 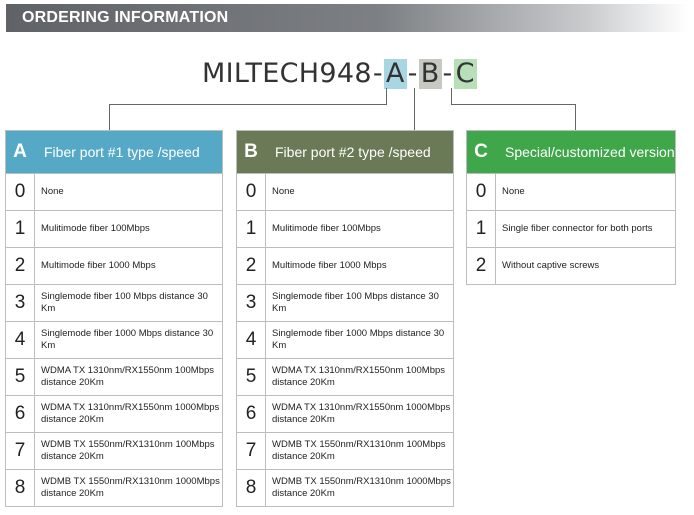 What do you see at coordinates (465, 73) in the screenshot?
I see `model-segment-c: C` at bounding box center [465, 73].